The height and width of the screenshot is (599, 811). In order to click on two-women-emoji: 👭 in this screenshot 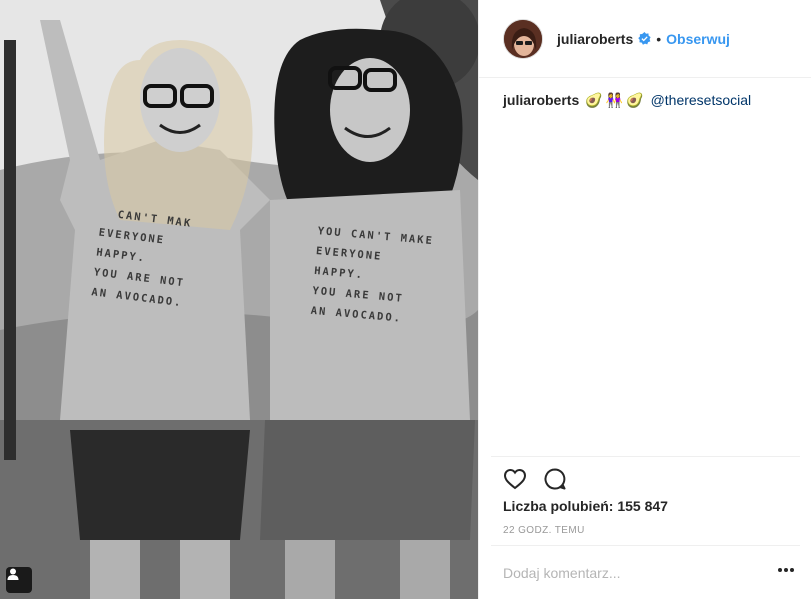, I will do `click(614, 100)`.